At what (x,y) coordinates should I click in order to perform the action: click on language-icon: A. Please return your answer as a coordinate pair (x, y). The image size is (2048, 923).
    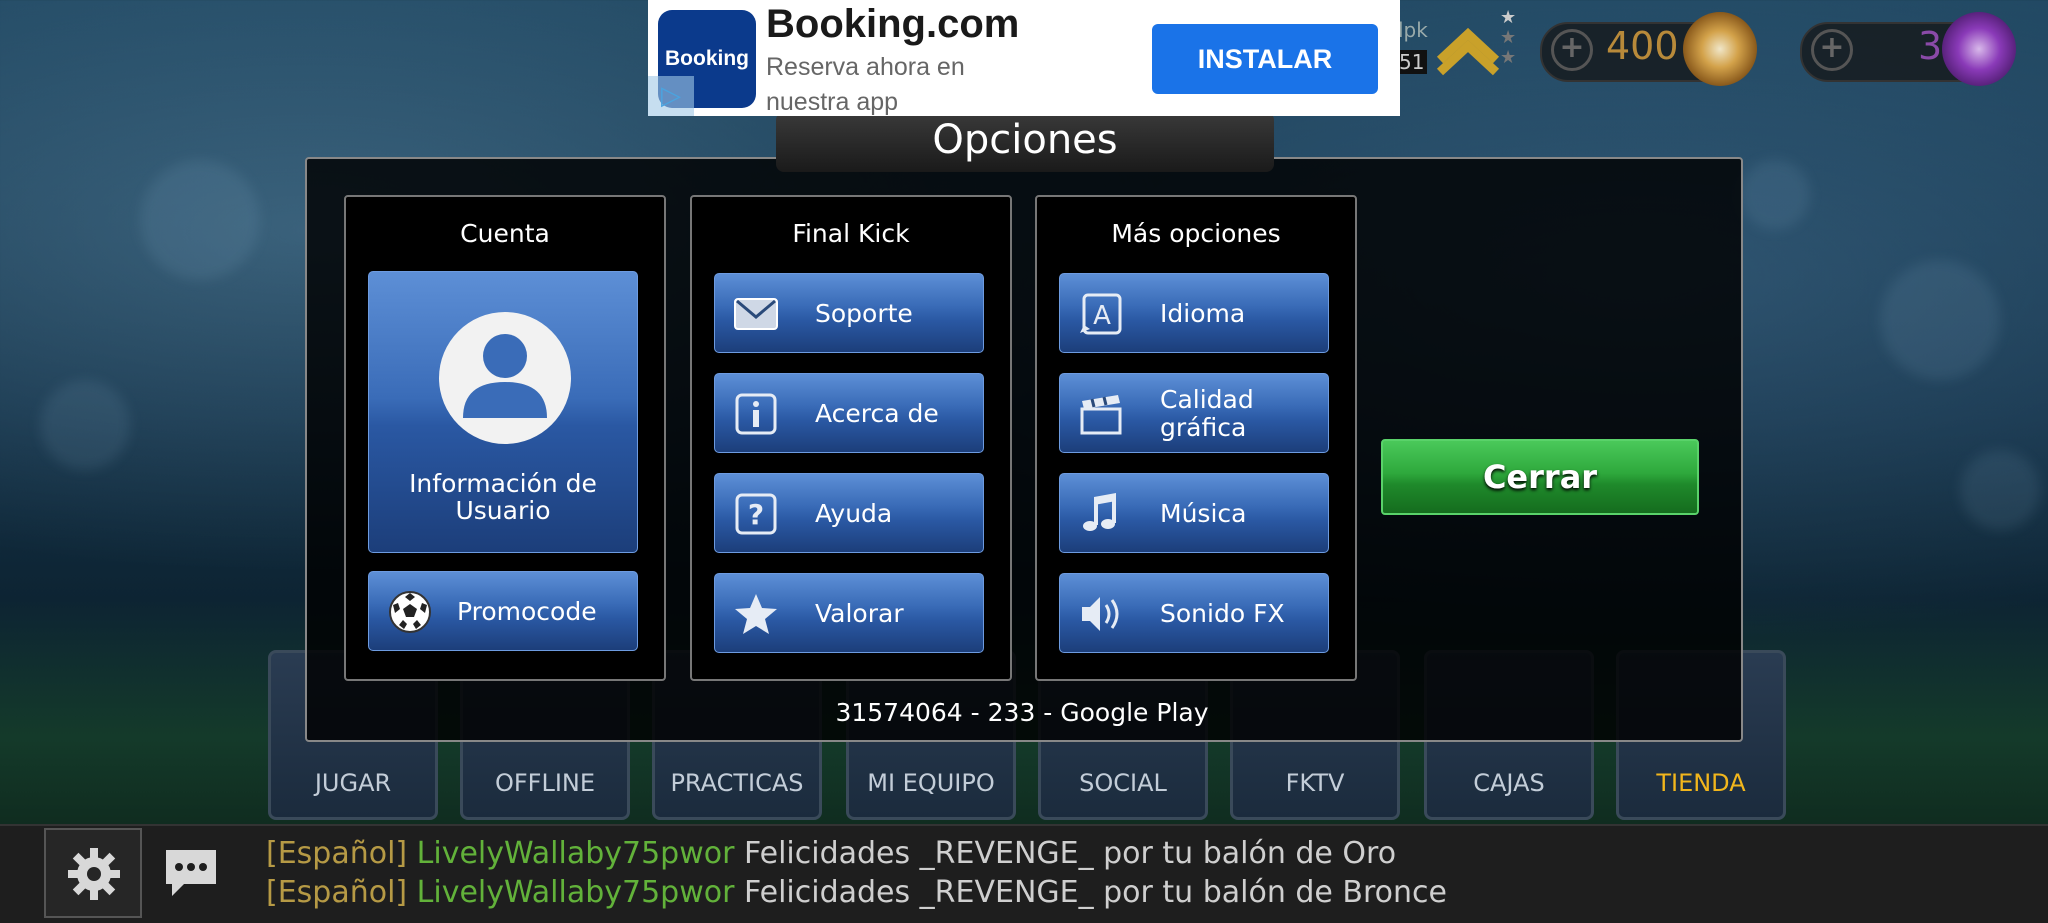
    Looking at the image, I should click on (1101, 314).